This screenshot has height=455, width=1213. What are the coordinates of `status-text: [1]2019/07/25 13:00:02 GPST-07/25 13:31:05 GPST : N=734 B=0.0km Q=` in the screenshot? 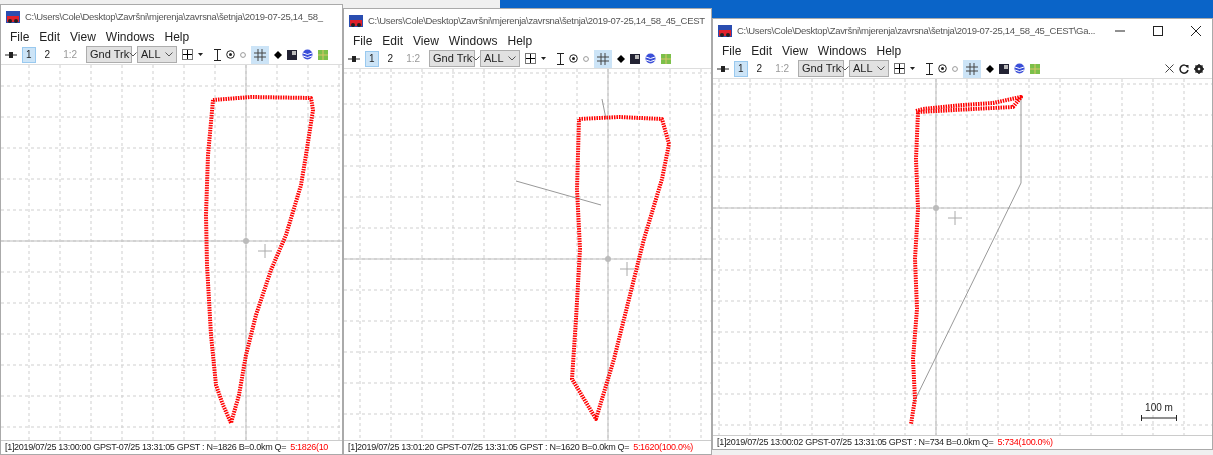 It's located at (855, 442).